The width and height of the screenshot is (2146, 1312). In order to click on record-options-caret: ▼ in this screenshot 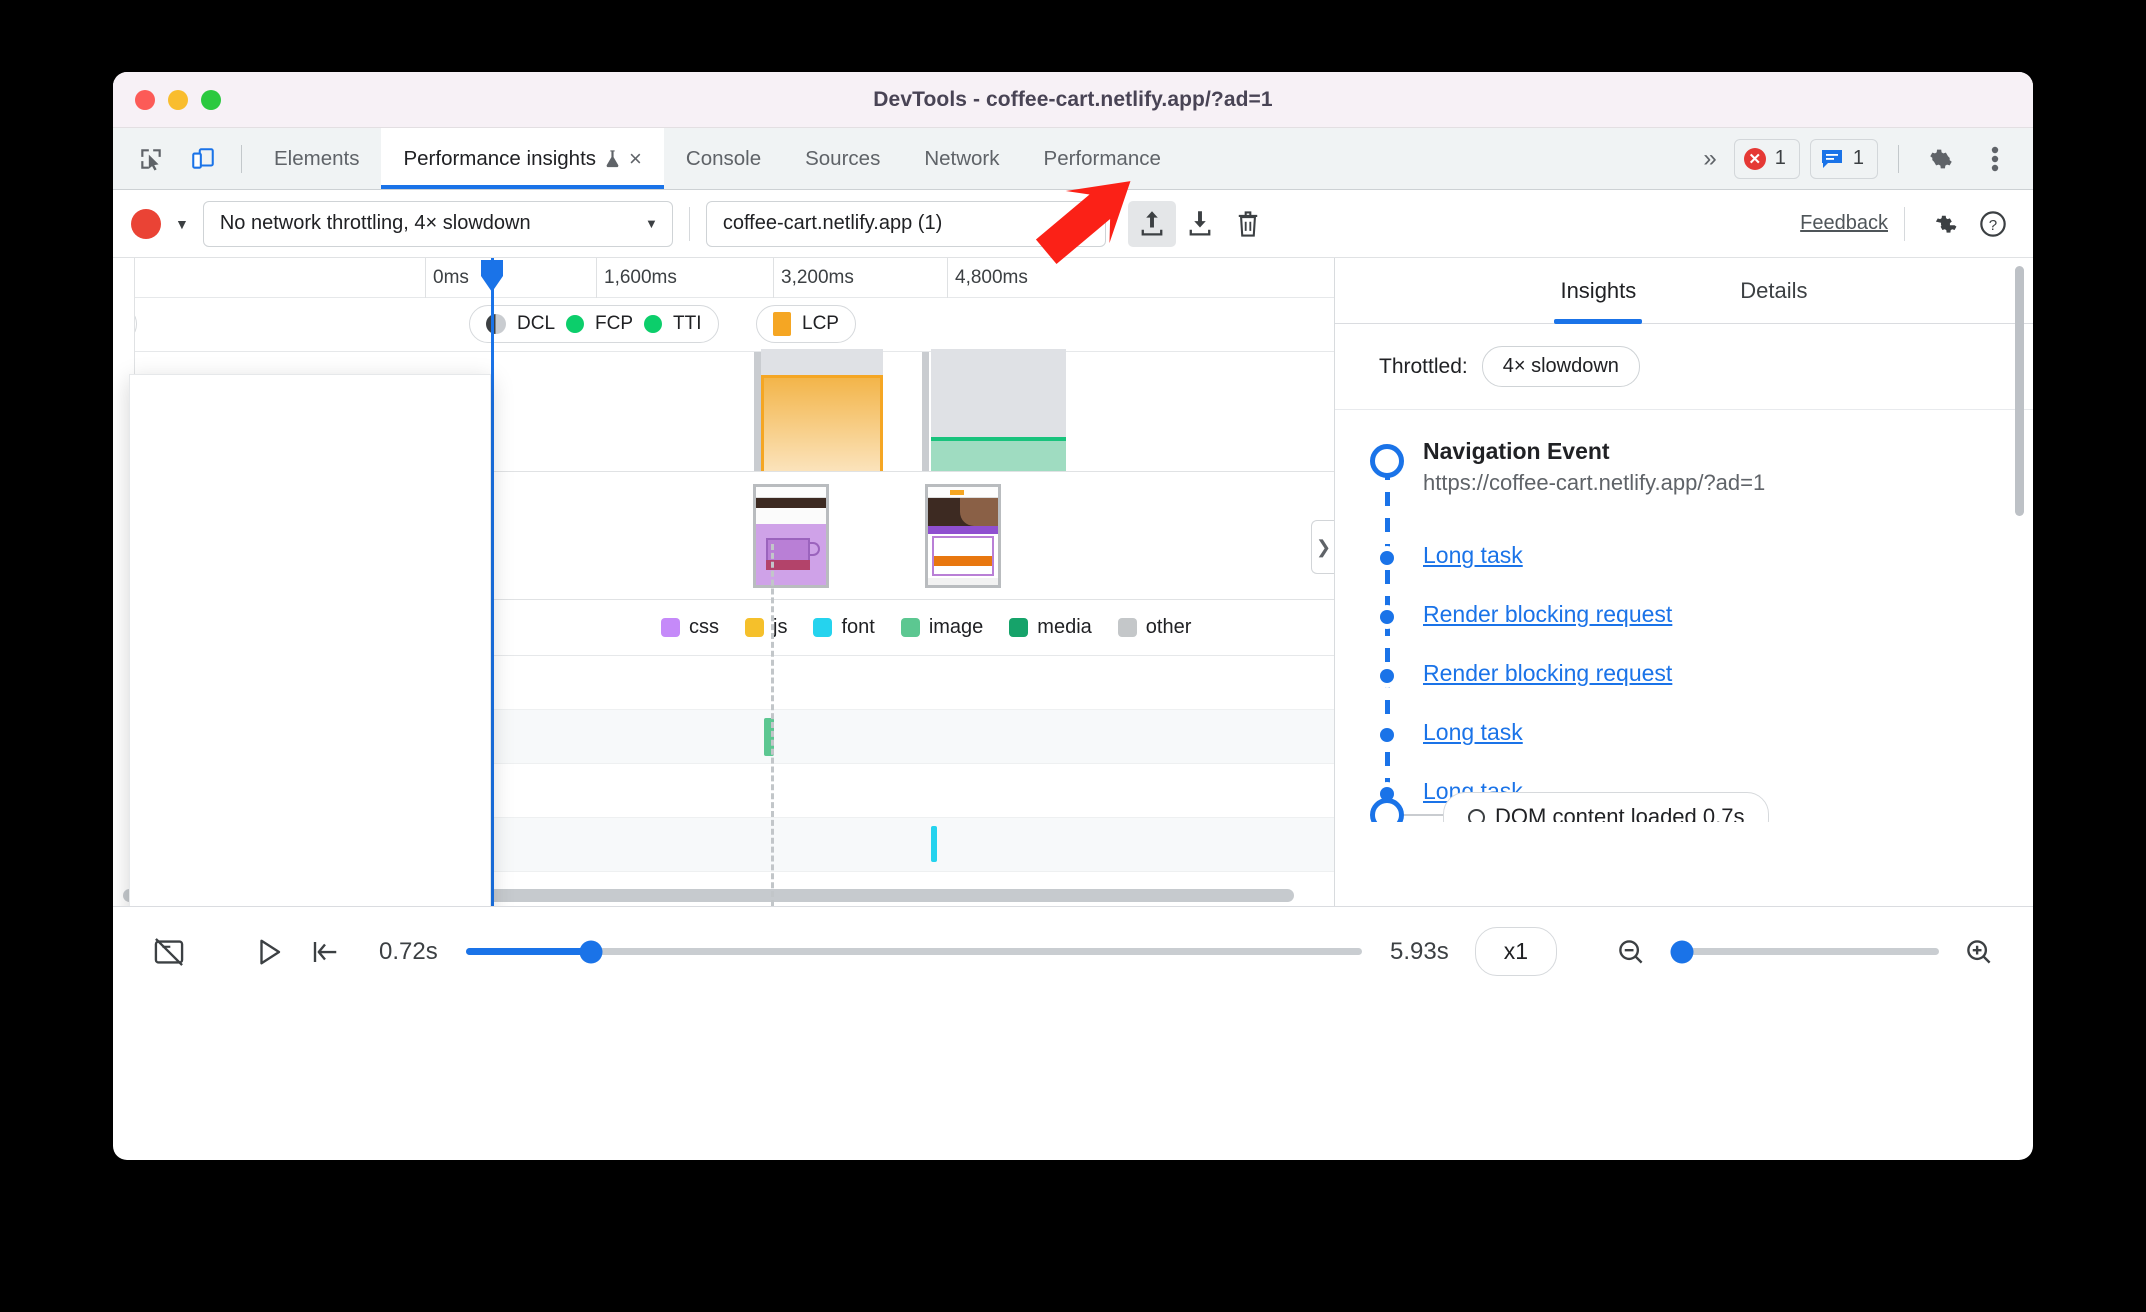, I will do `click(182, 224)`.